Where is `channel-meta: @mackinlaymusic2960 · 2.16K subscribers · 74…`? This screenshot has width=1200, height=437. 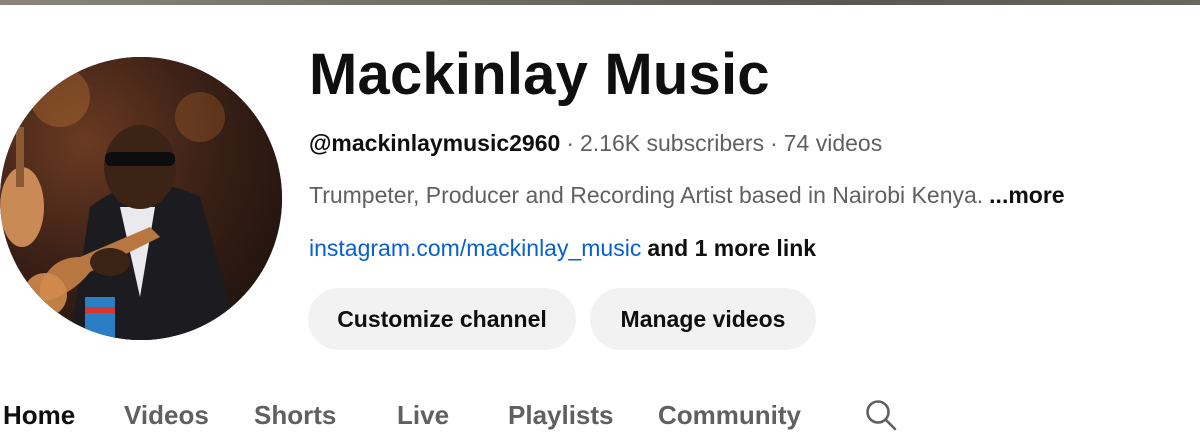 channel-meta: @mackinlaymusic2960 · 2.16K subscribers · 74… is located at coordinates (595, 143).